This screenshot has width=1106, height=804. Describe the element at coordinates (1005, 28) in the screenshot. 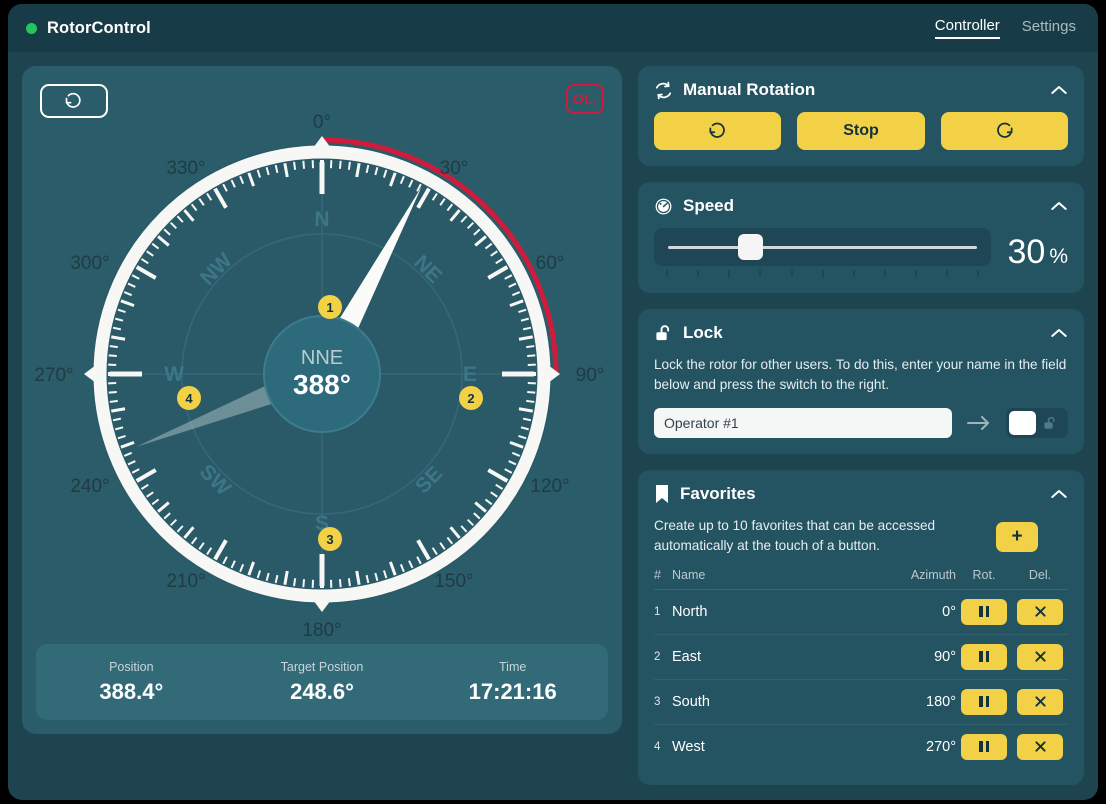

I see `main-nav: Controller Settings` at that location.